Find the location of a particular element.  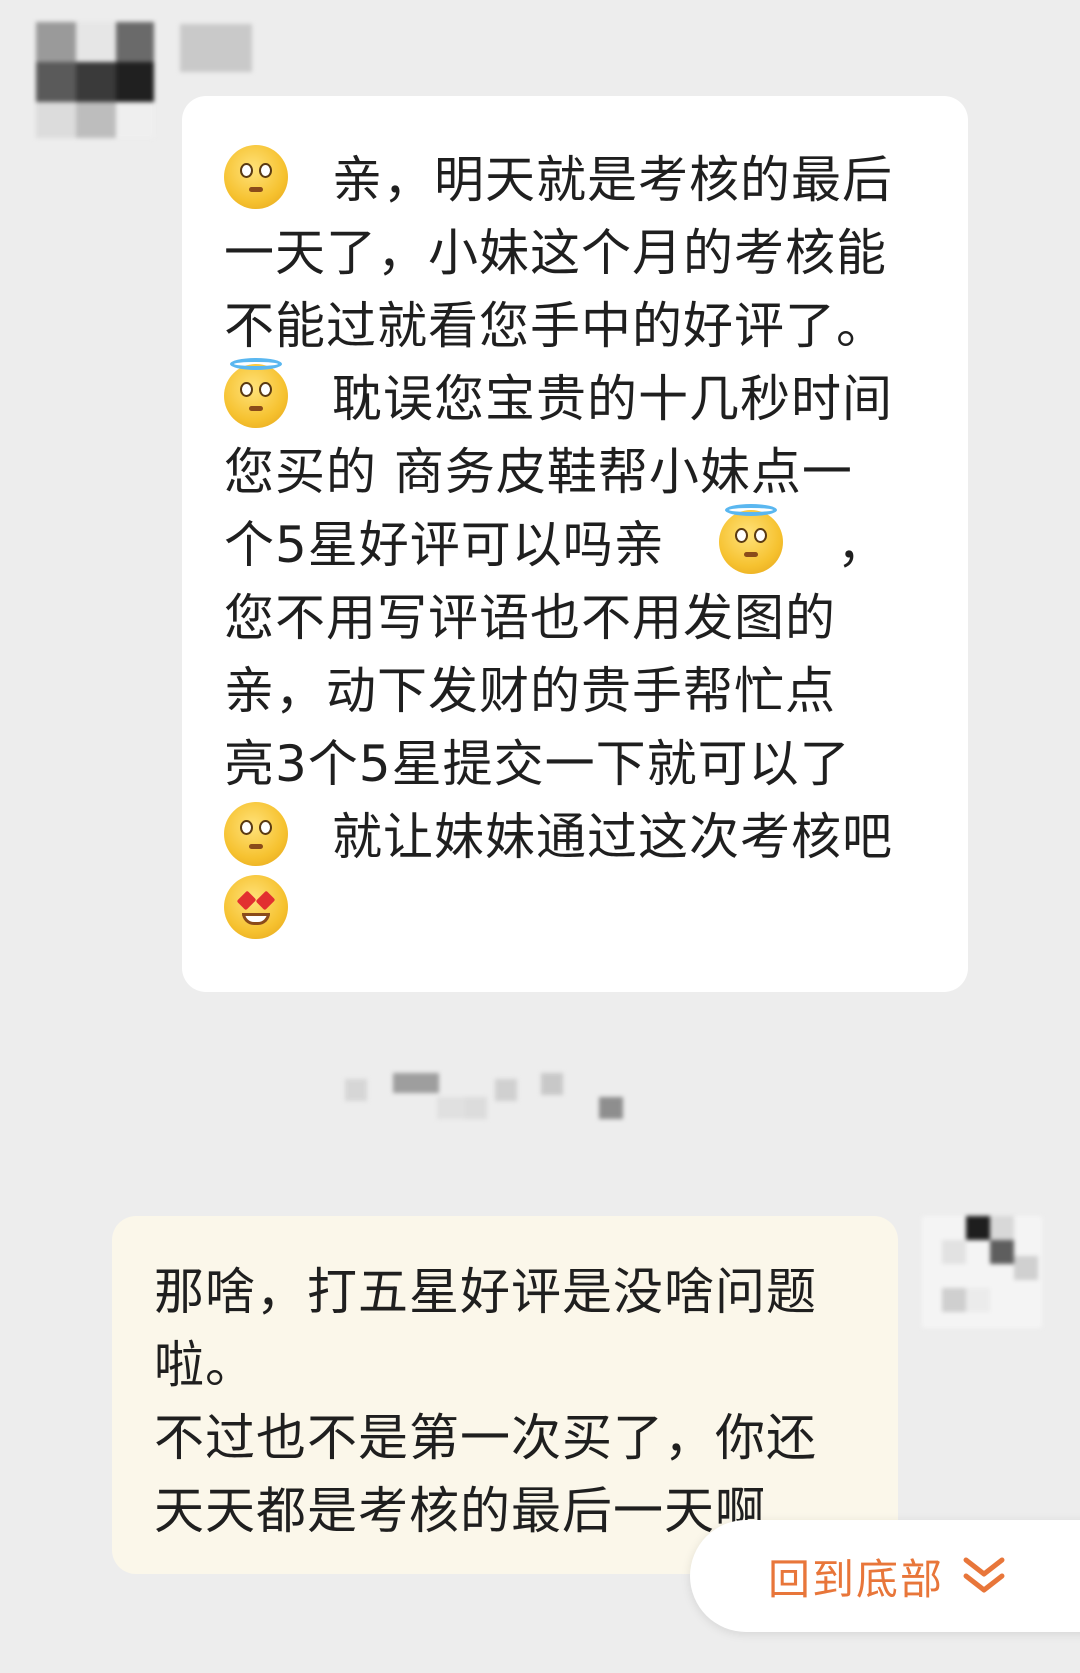

message-text: 不过也不是第一次买了，你还 is located at coordinates (485, 1438).